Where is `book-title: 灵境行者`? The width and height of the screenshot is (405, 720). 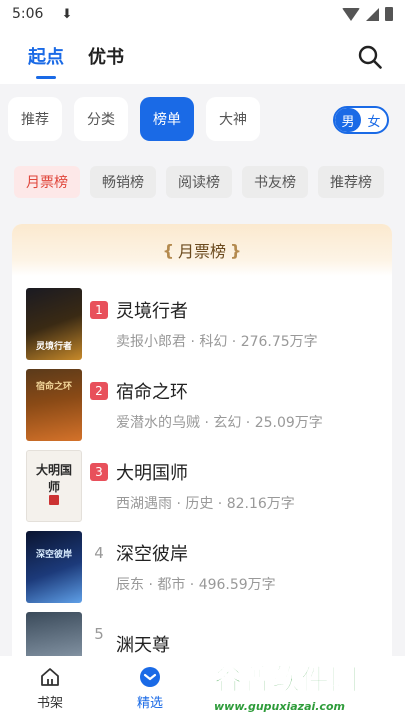 book-title: 灵境行者 is located at coordinates (152, 311).